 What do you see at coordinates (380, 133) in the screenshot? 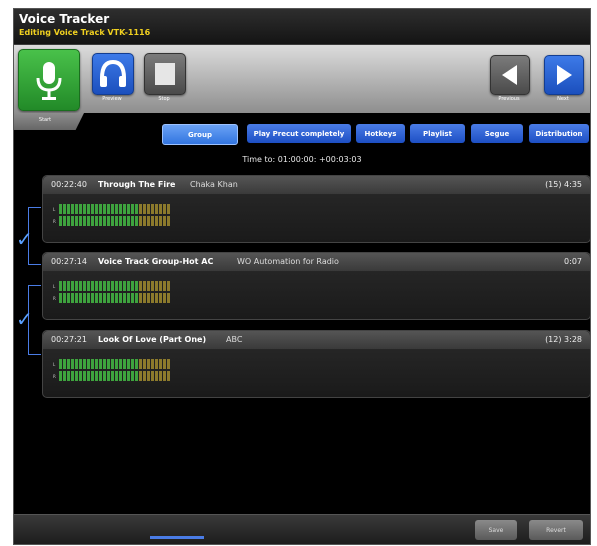
I see `tab-hotkeys: Hotkeys` at bounding box center [380, 133].